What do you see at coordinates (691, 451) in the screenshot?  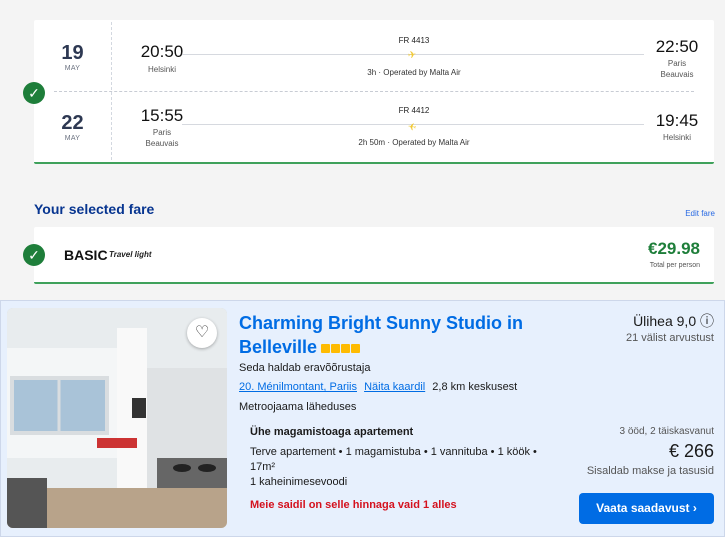 I see `hotel-price: € 266` at bounding box center [691, 451].